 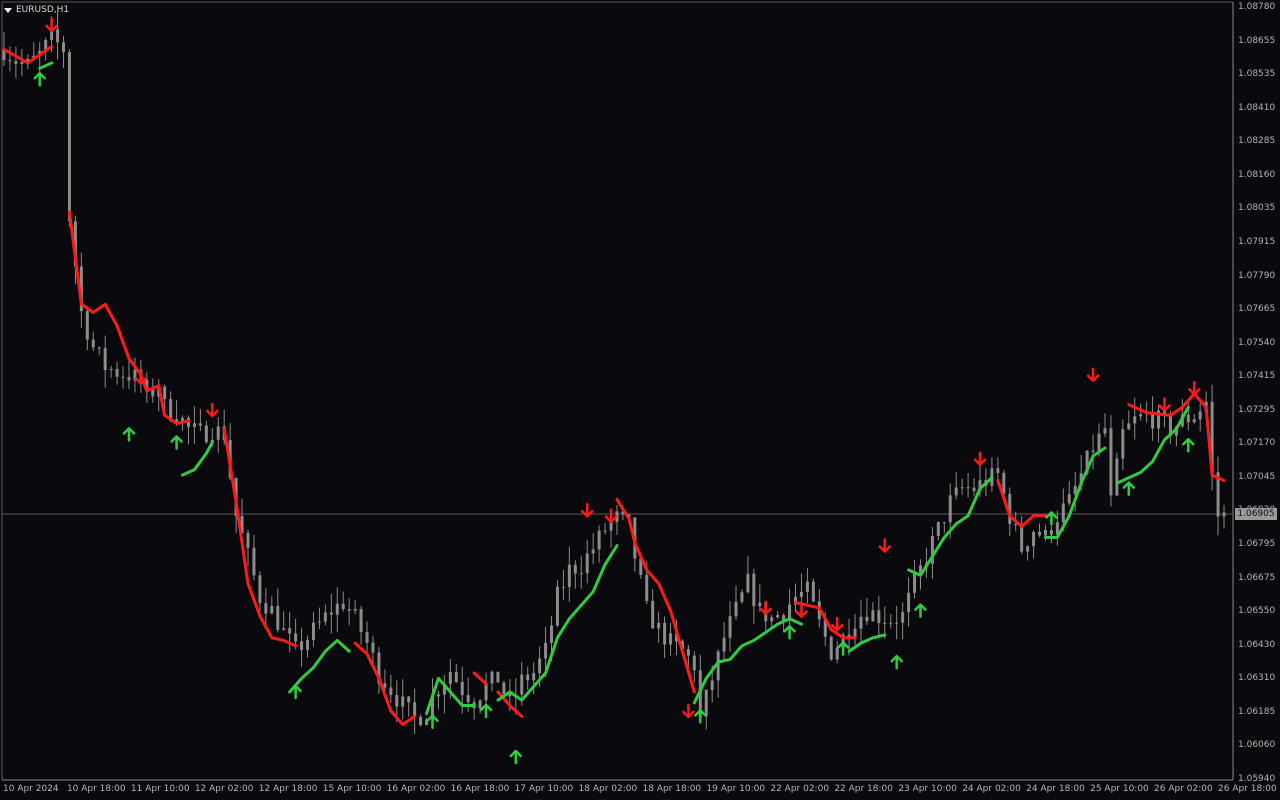 What do you see at coordinates (1257, 409) in the screenshot?
I see `price-axis-label: 1.07295` at bounding box center [1257, 409].